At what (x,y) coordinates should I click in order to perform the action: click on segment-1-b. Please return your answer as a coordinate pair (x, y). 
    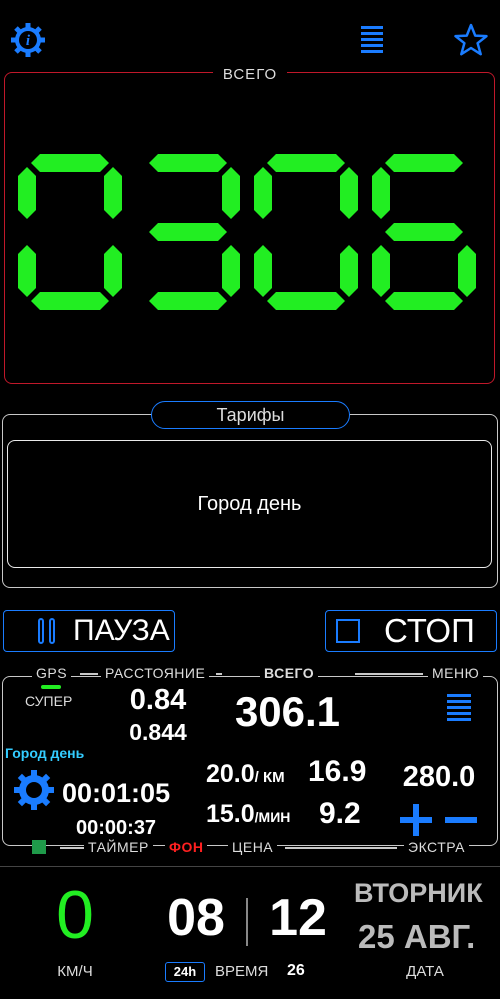
    Looking at the image, I should click on (231, 193).